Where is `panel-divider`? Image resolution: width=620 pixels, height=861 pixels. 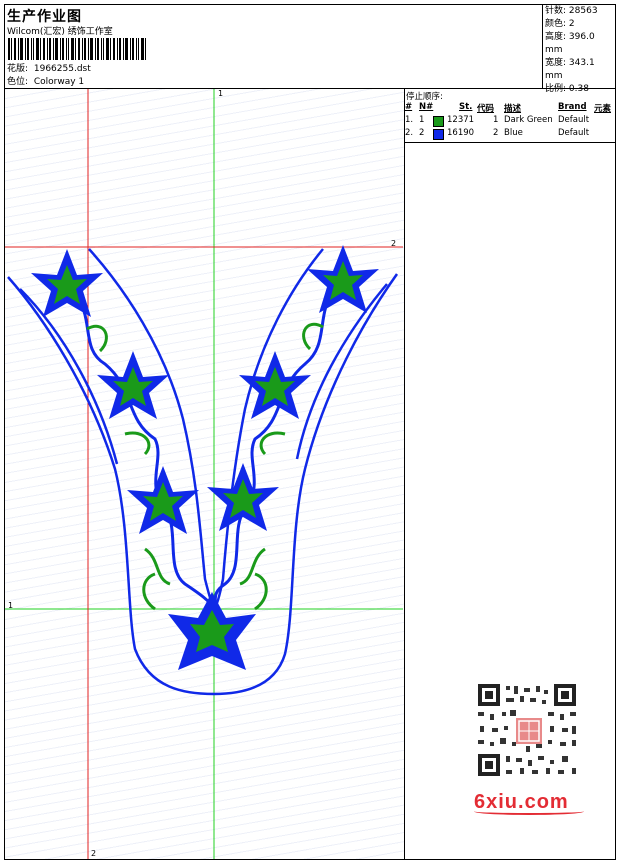
panel-divider is located at coordinates (404, 474).